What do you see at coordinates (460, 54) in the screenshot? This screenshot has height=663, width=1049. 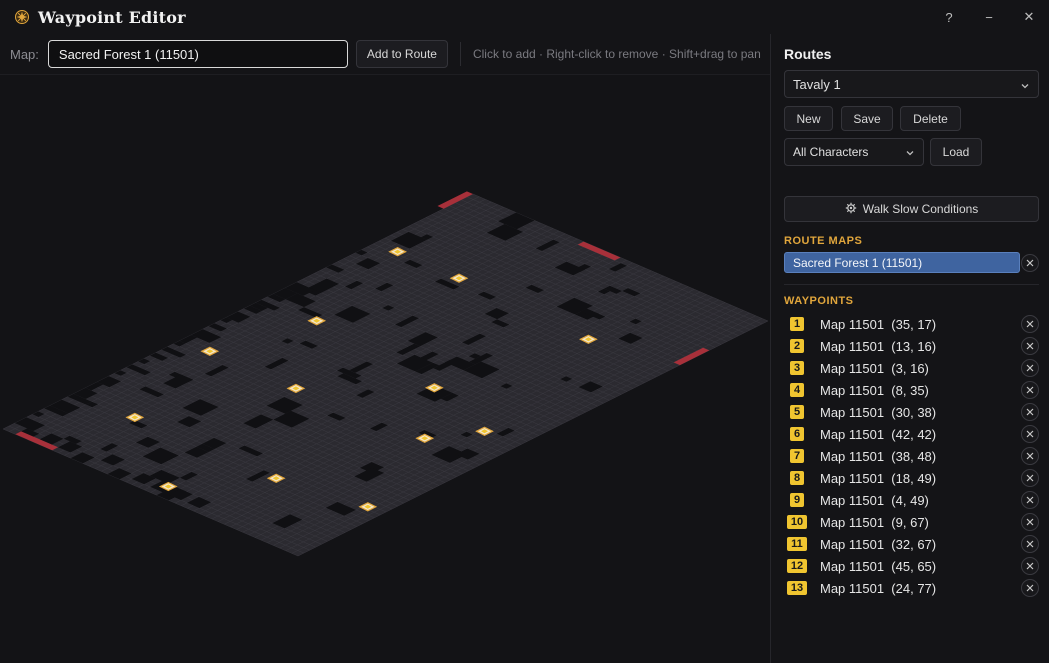 I see `toolbar-divider` at bounding box center [460, 54].